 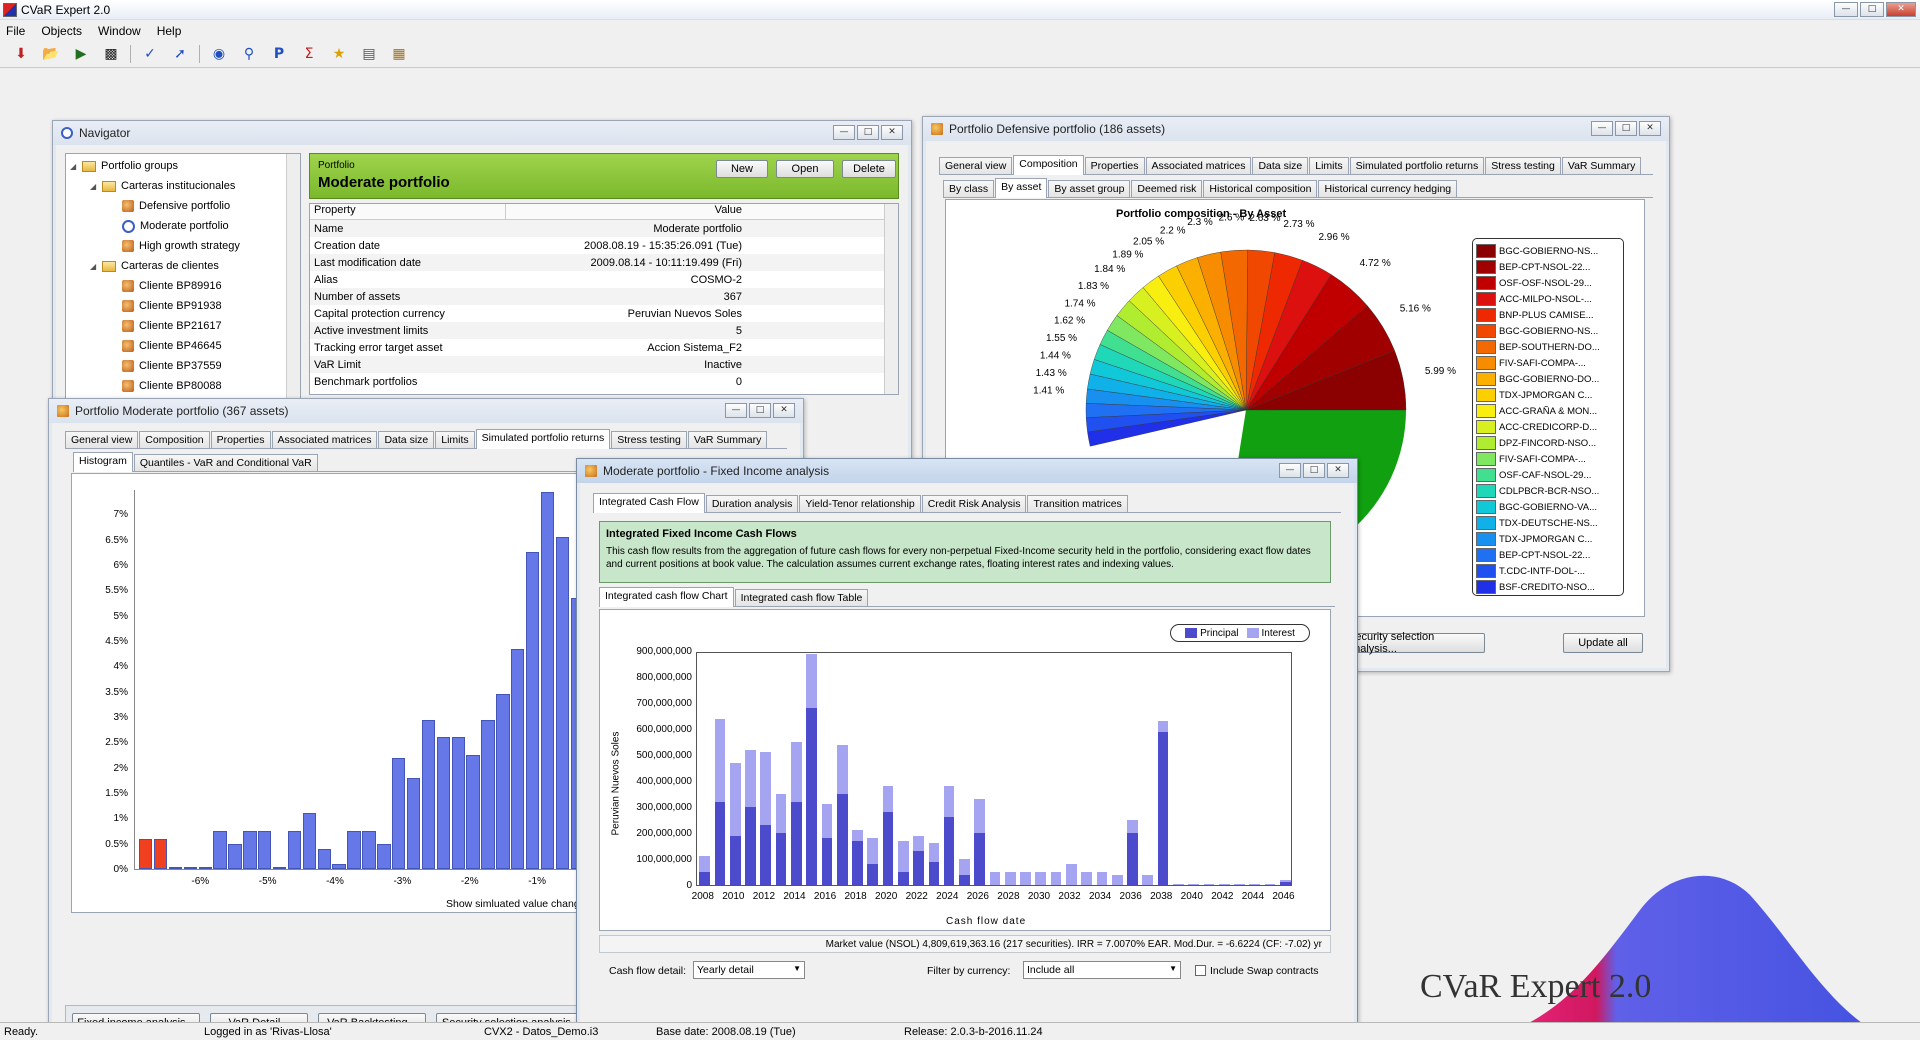 What do you see at coordinates (111, 54) in the screenshot?
I see `save-icon: ▩` at bounding box center [111, 54].